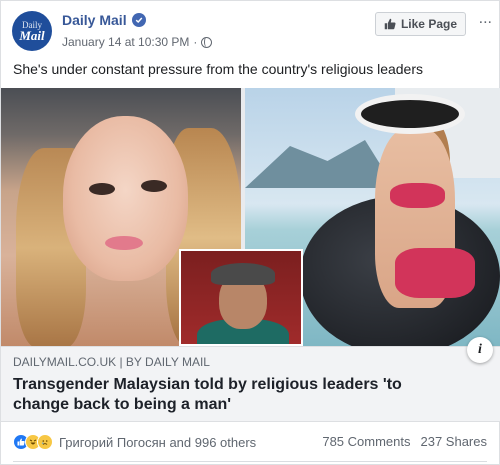 This screenshot has height=465, width=500. I want to click on post-meta: January 14 at 10:30 PM ·, so click(137, 42).